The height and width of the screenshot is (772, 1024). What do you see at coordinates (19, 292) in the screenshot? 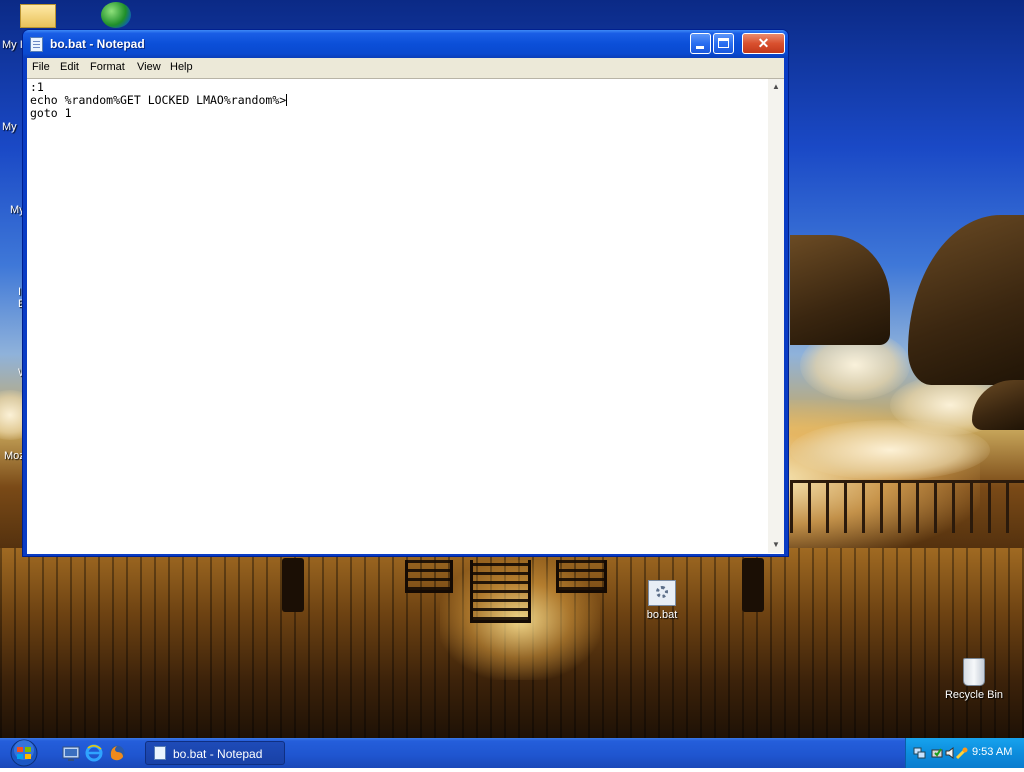
I see `desktop-label-fragment: I` at bounding box center [19, 292].